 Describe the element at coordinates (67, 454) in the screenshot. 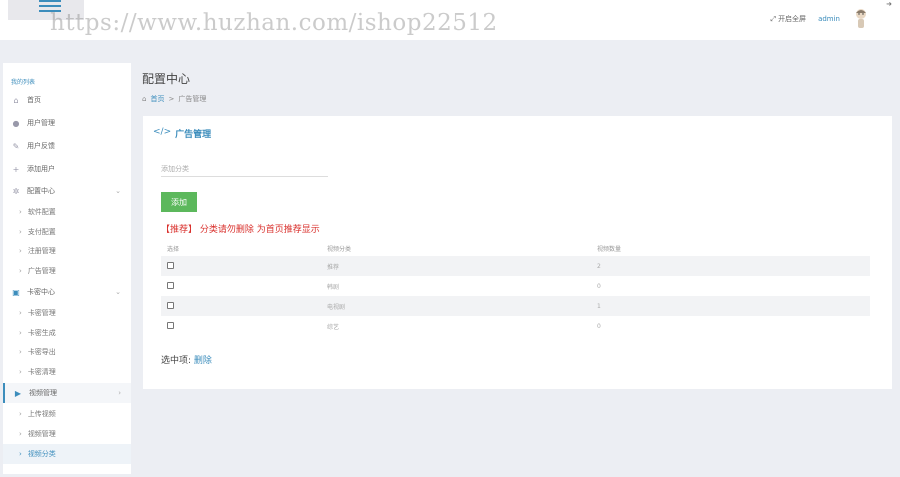

I see `sidebar-subitem-video-category: › 视频分类` at that location.